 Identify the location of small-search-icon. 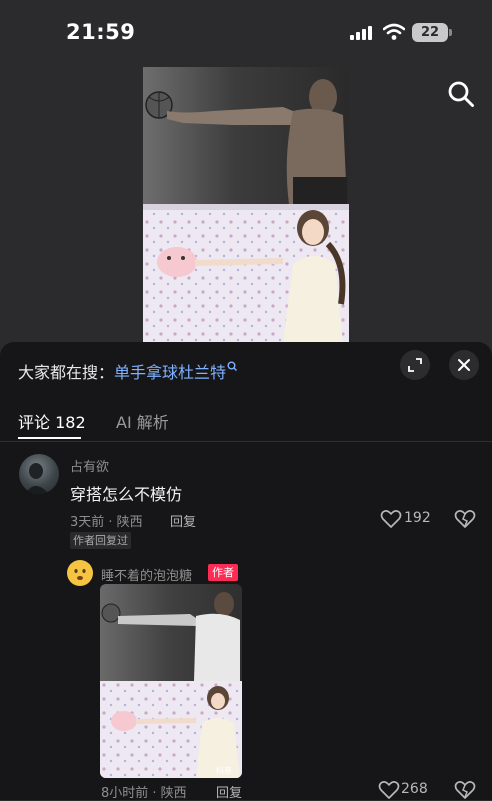
(232, 366).